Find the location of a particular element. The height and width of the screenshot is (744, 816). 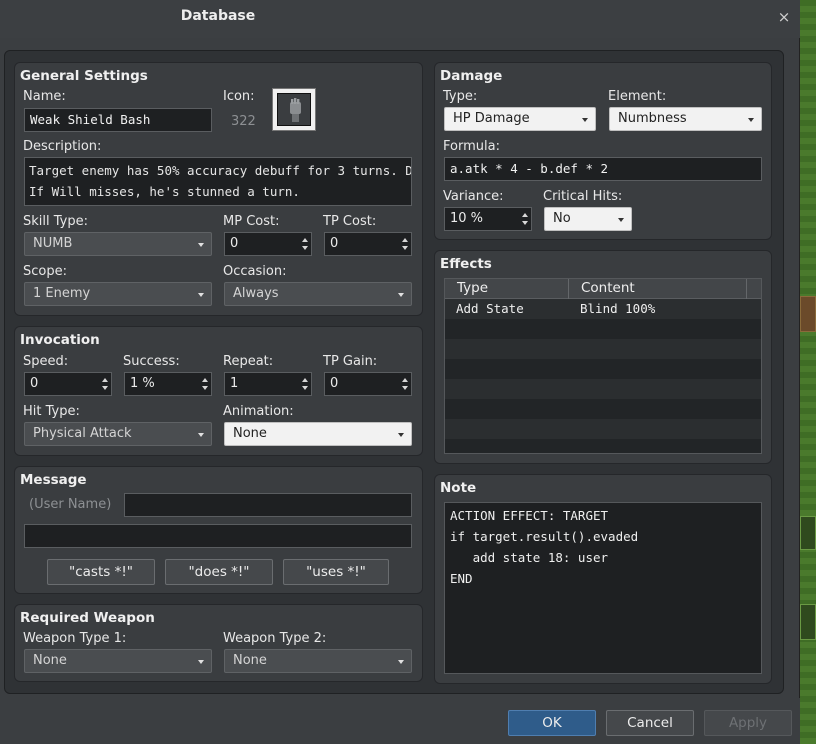

tp-gain-label: TP Gain: is located at coordinates (350, 361).